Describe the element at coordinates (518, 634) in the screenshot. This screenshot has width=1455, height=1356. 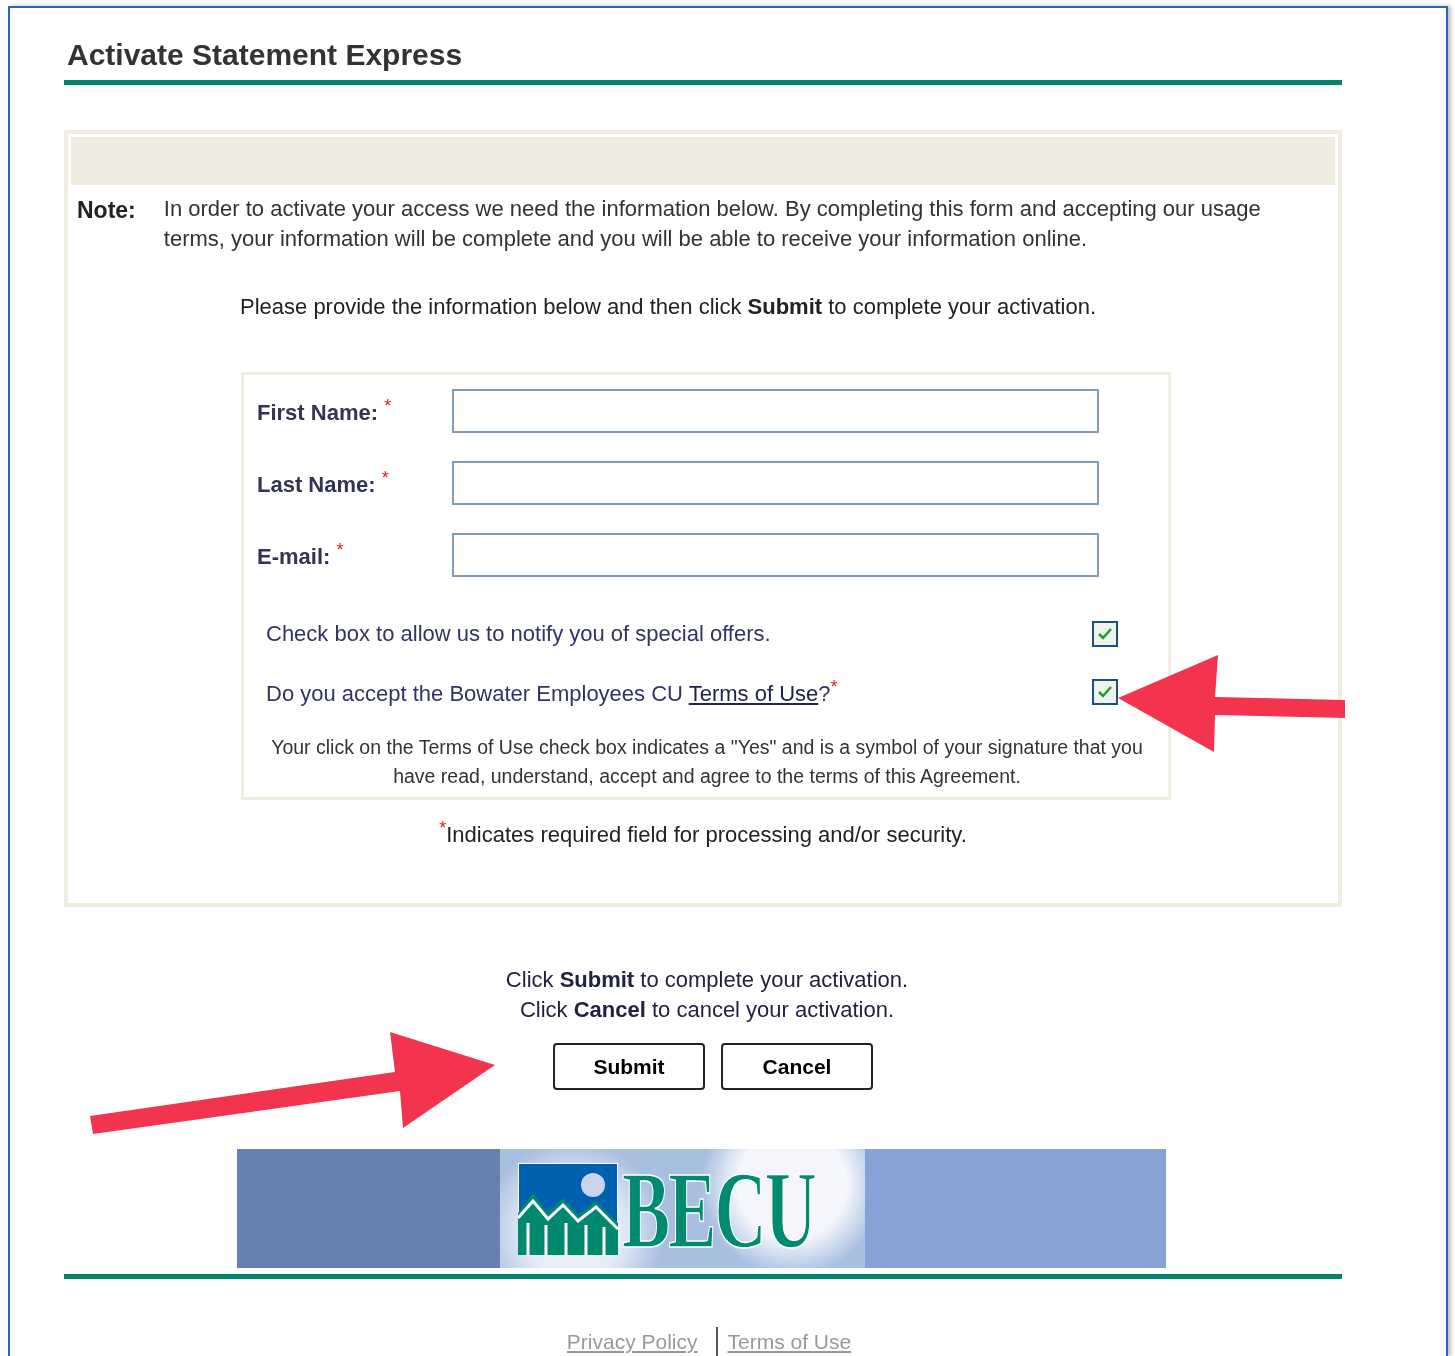
I see `checkbox-label: Check box to allow us to notify you of special offers.` at that location.